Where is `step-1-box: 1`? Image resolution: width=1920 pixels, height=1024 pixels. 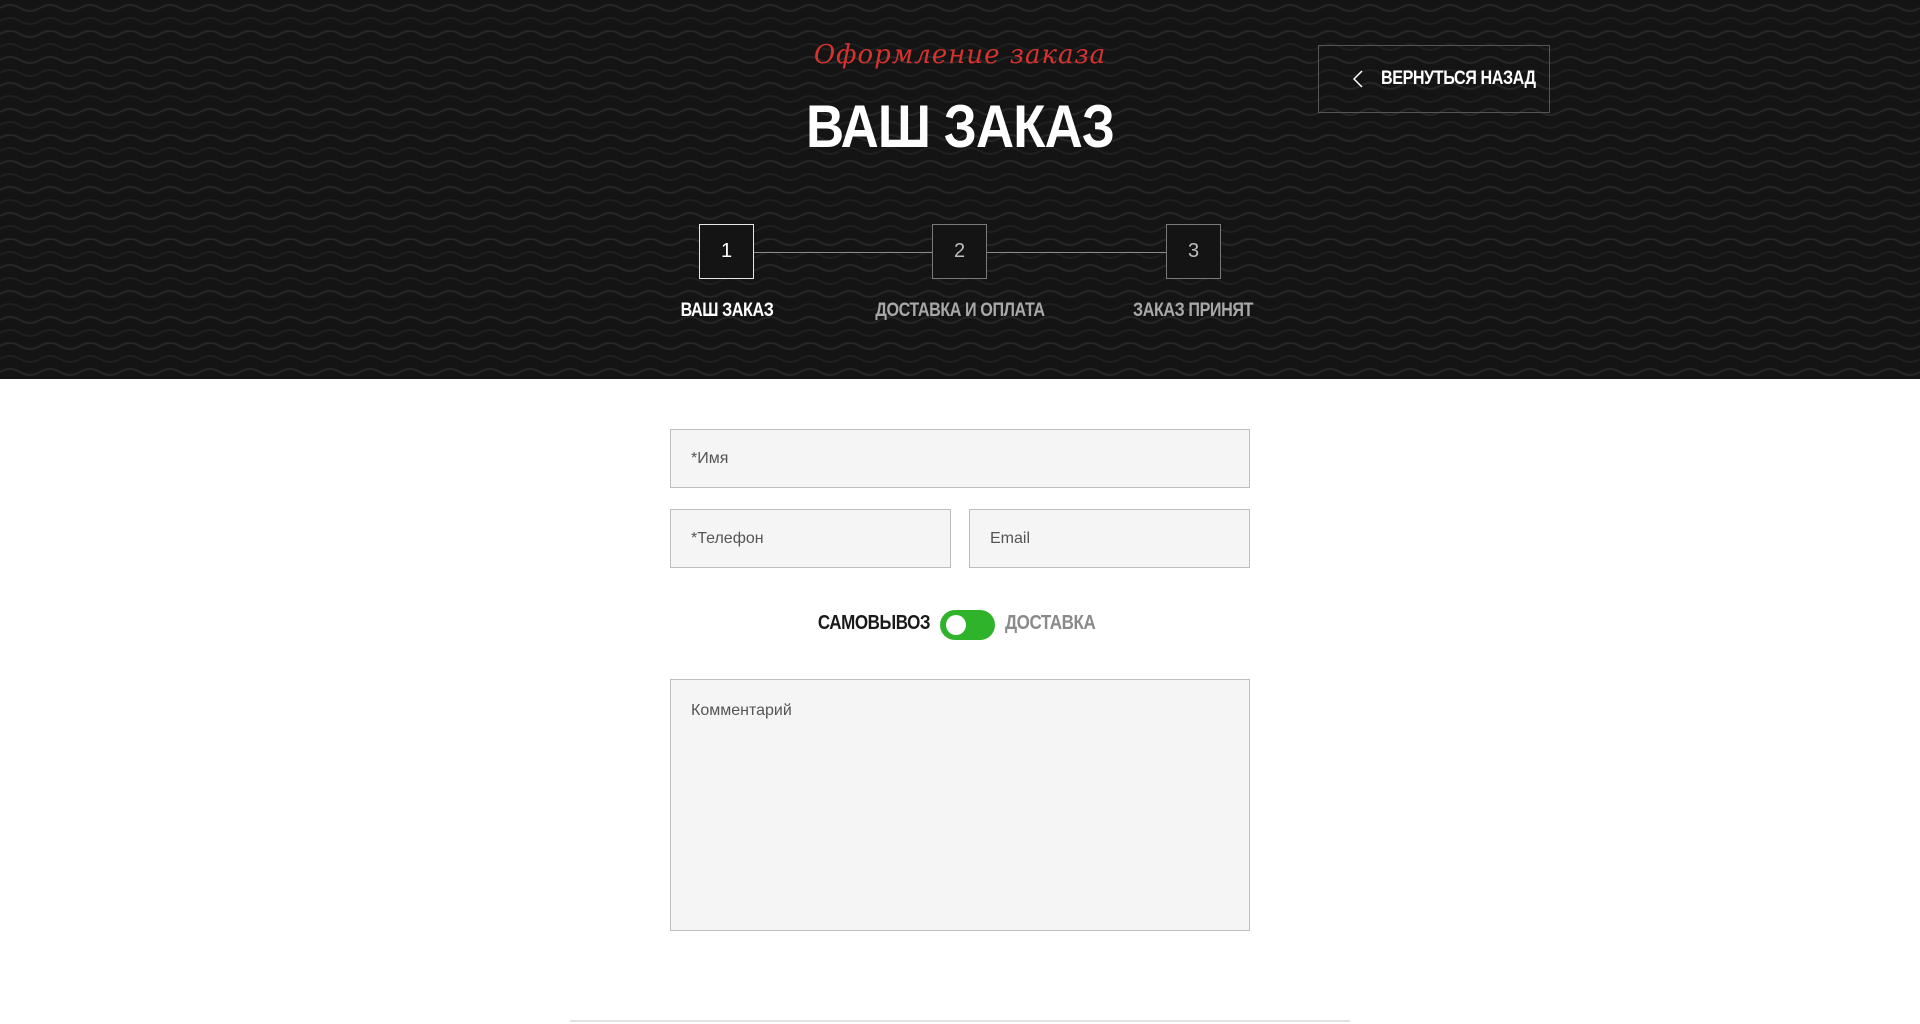
step-1-box: 1 is located at coordinates (726, 251).